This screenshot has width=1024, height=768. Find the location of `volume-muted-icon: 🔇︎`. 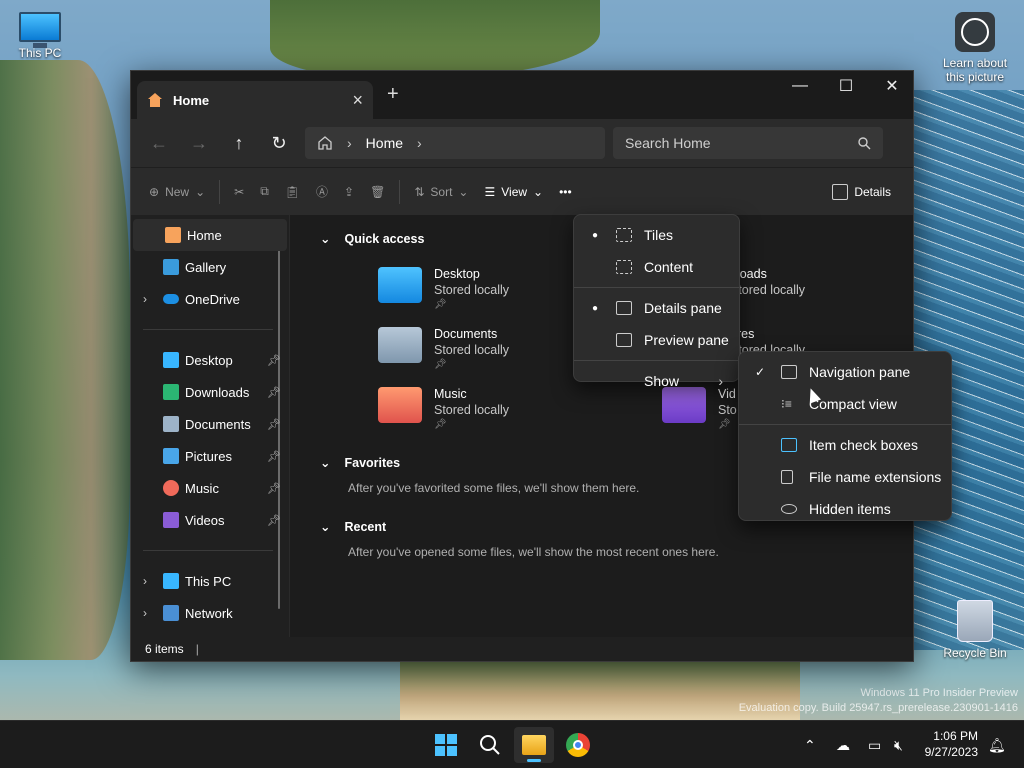

volume-muted-icon: 🔇︎ is located at coordinates (898, 744).